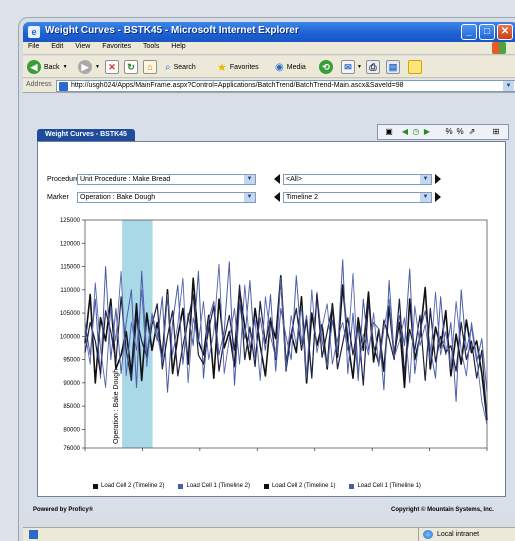 The height and width of the screenshot is (541, 515). I want to click on favorites-button: ★ Favorites, so click(238, 67).